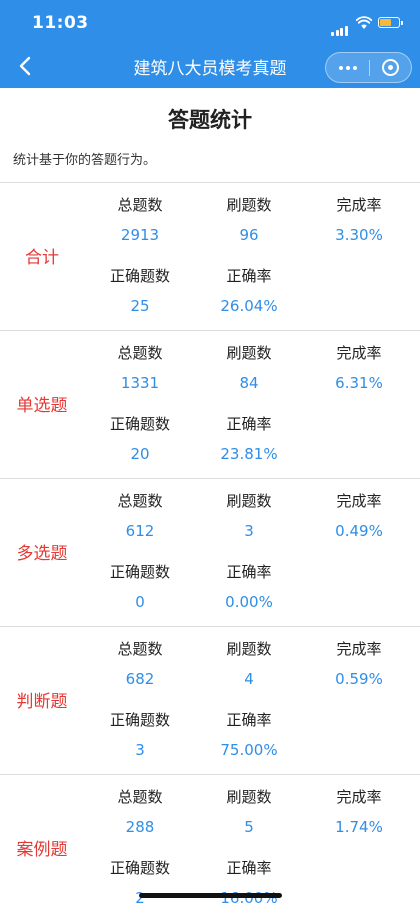 The image size is (420, 923). I want to click on accuracy-value: 16.00%, so click(249, 898).